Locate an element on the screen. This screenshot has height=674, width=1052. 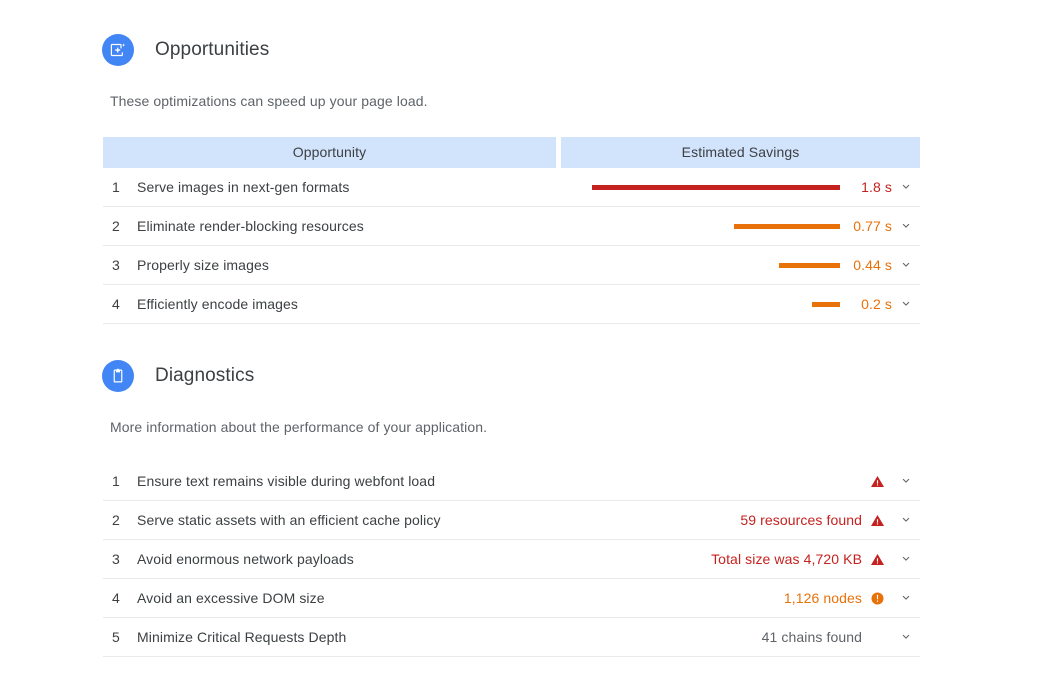
image-plus-icon is located at coordinates (118, 50).